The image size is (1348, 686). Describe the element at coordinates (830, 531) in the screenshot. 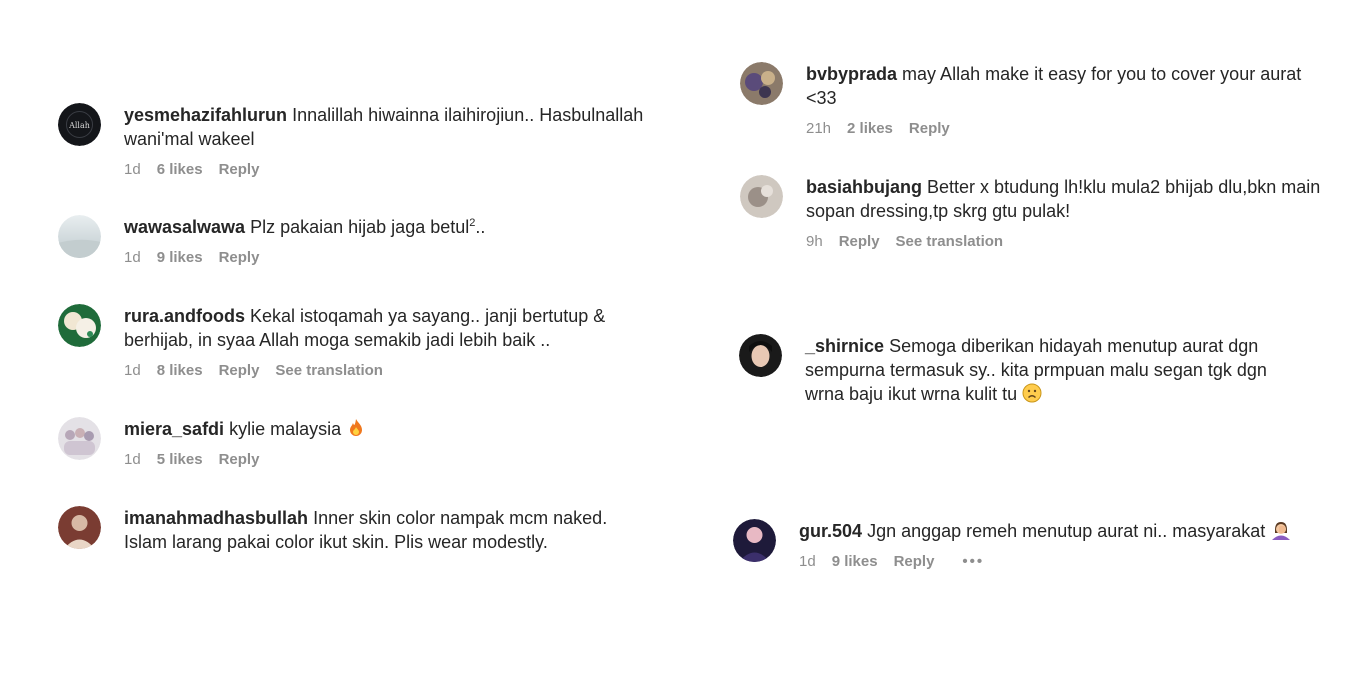

I see `username: gur.504` at that location.